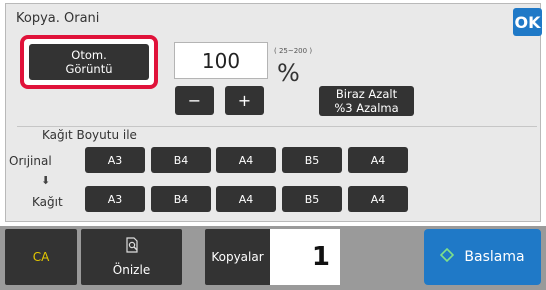  What do you see at coordinates (89, 135) in the screenshot?
I see `paper-section-title: Kağıt Boyutu ile` at bounding box center [89, 135].